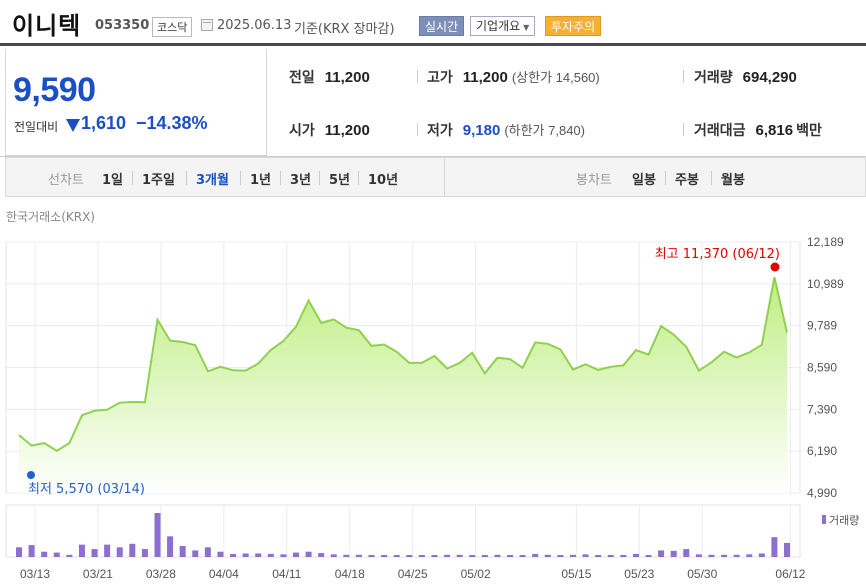  Describe the element at coordinates (224, 574) in the screenshot. I see `x-tick-label: 04/04` at that location.